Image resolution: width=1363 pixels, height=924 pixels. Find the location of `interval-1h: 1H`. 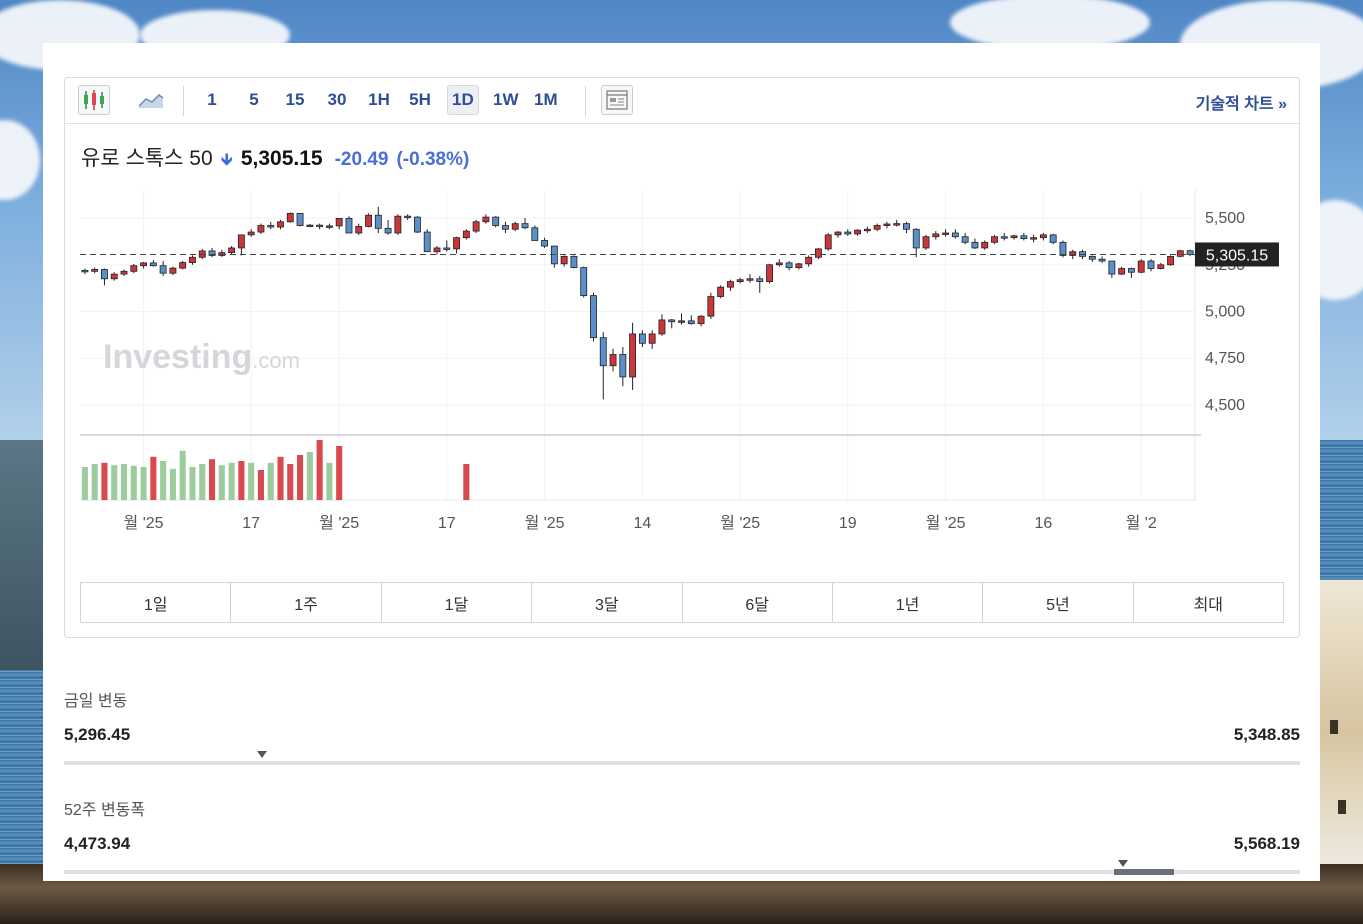

interval-1h: 1H is located at coordinates (379, 100).